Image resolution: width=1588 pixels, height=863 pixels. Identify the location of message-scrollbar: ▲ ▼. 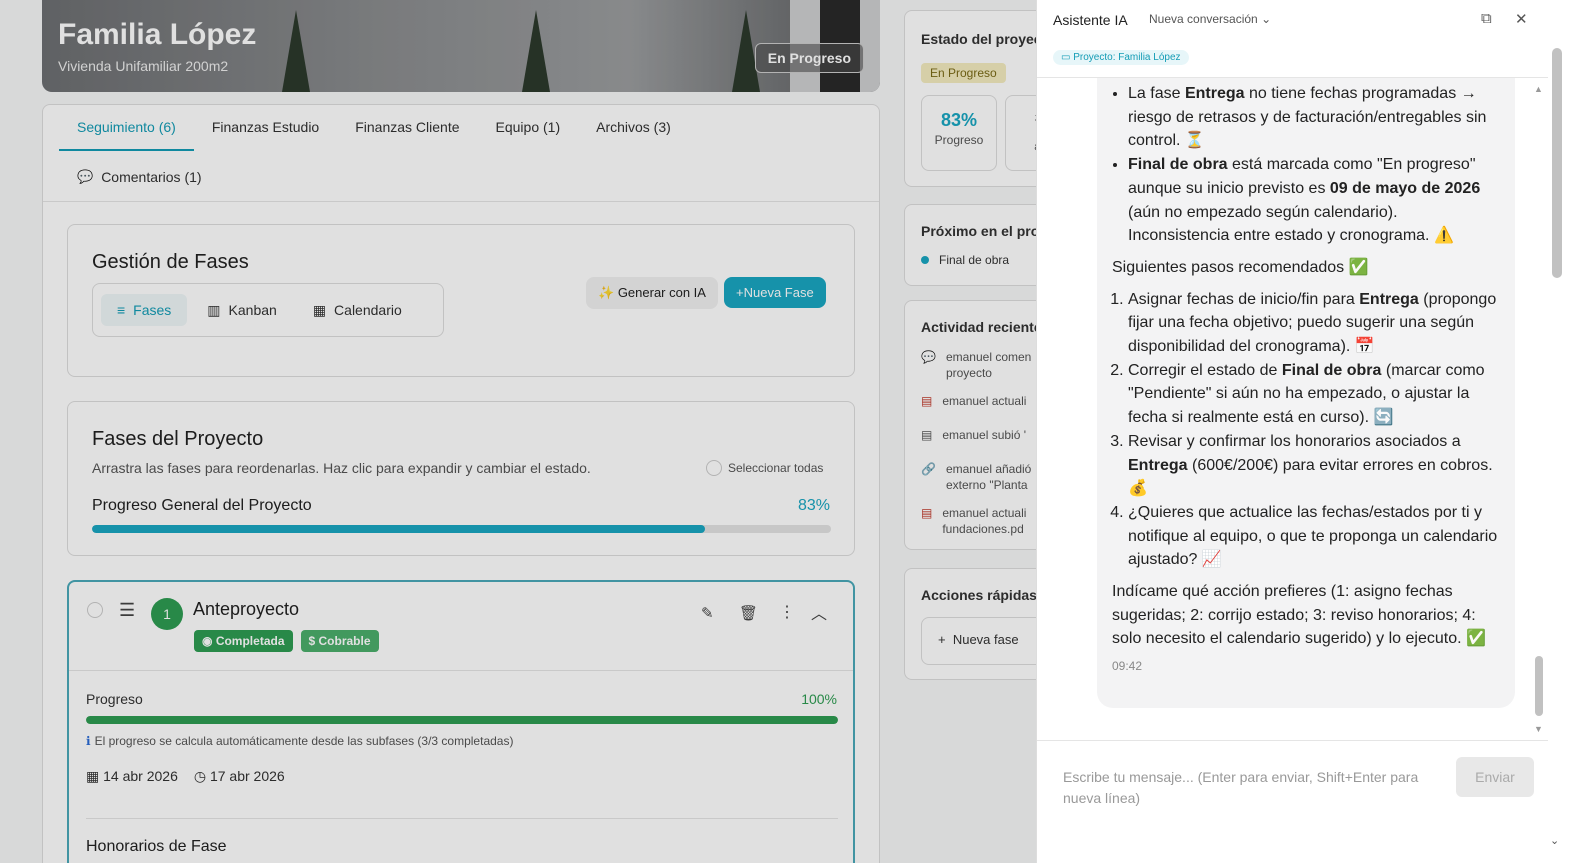
(1539, 409).